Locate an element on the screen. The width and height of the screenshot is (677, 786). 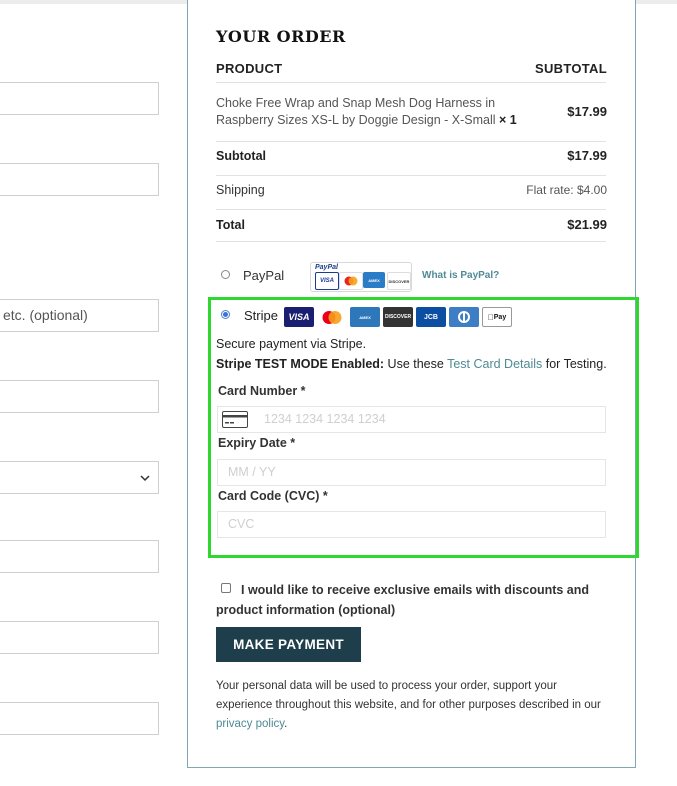
paypal-label: PayPal is located at coordinates (263, 275).